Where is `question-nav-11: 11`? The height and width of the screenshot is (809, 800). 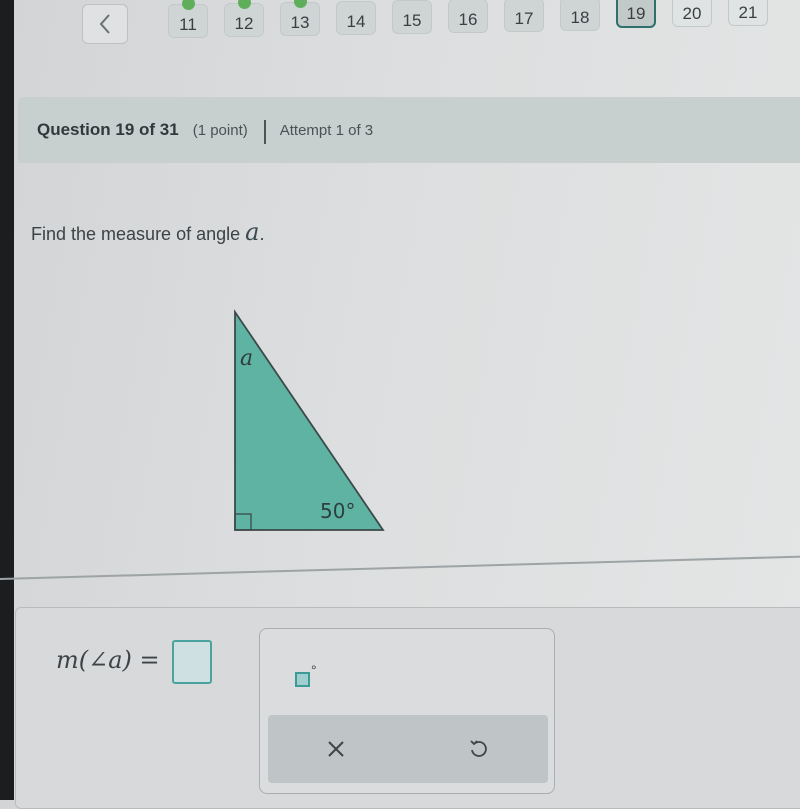 question-nav-11: 11 is located at coordinates (188, 19).